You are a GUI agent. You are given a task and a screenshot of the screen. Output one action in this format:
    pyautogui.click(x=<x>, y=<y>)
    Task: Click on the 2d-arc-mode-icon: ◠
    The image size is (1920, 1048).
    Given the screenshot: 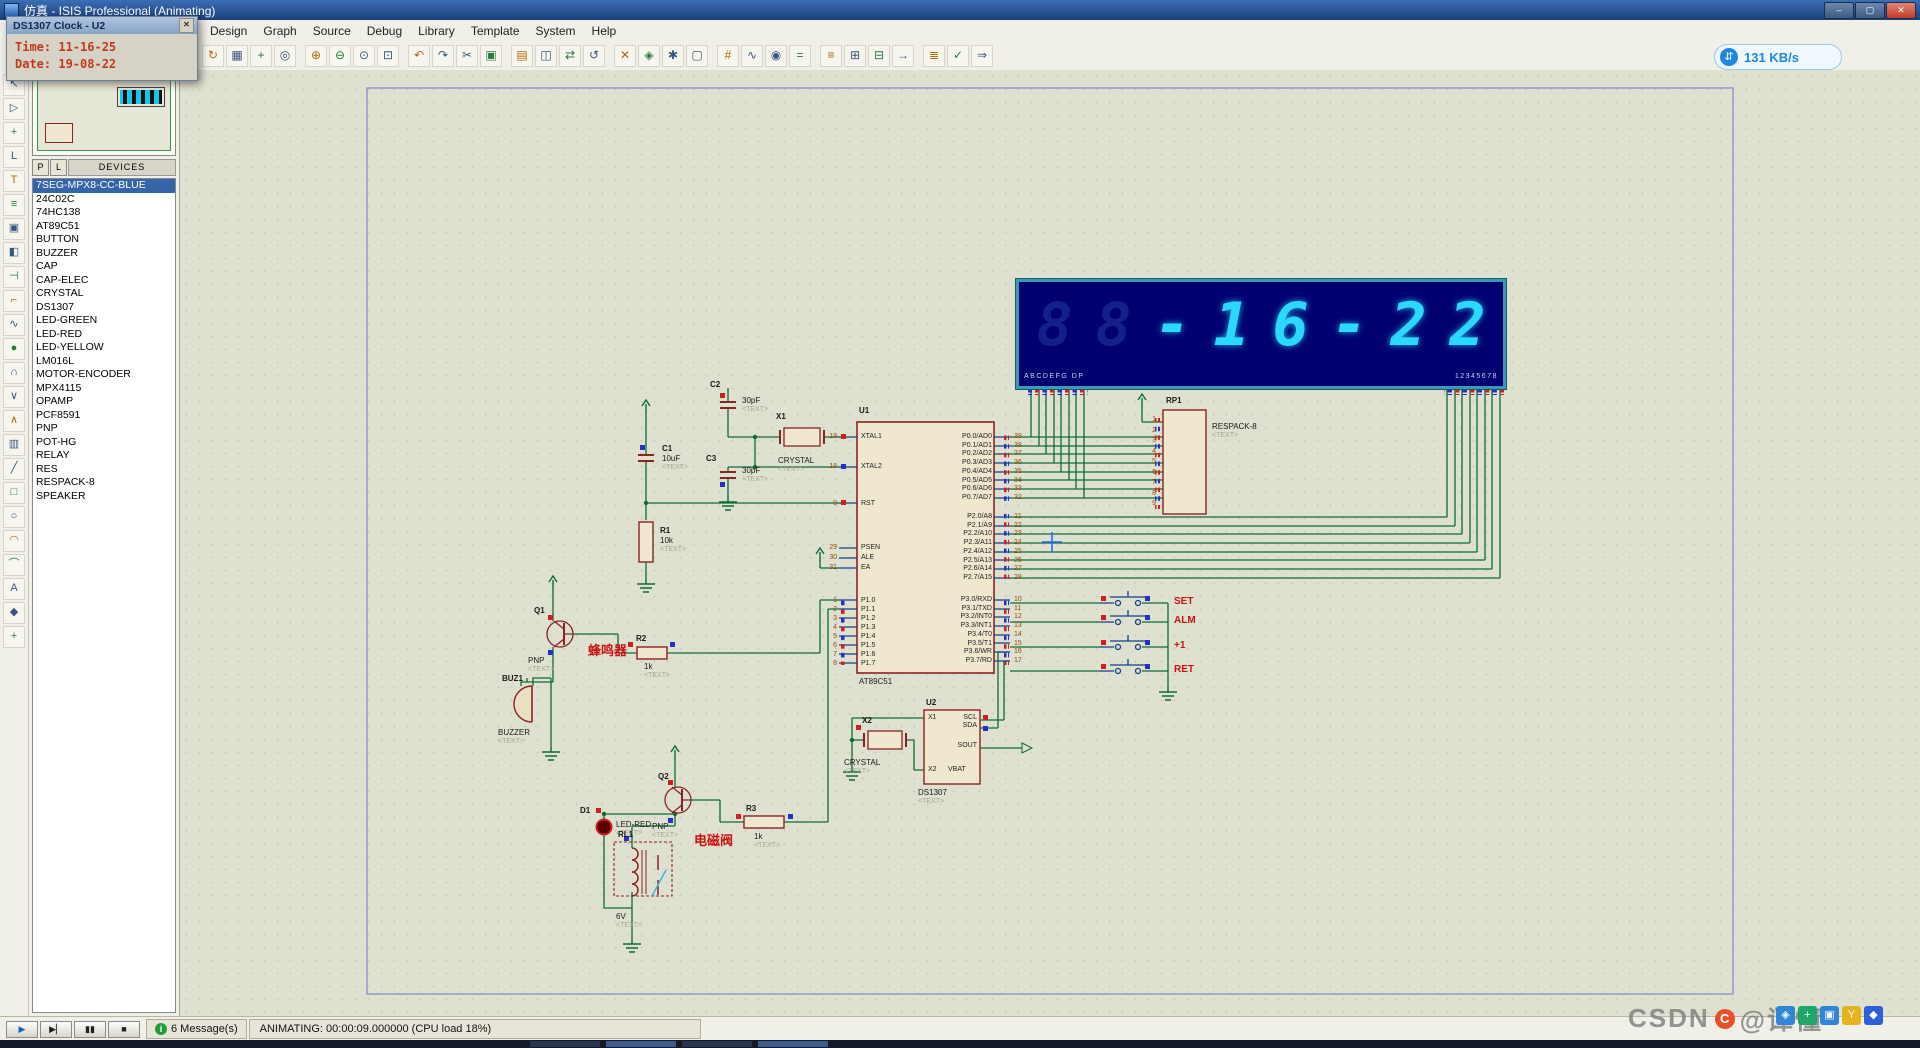 What is the action you would take?
    pyautogui.click(x=14, y=541)
    